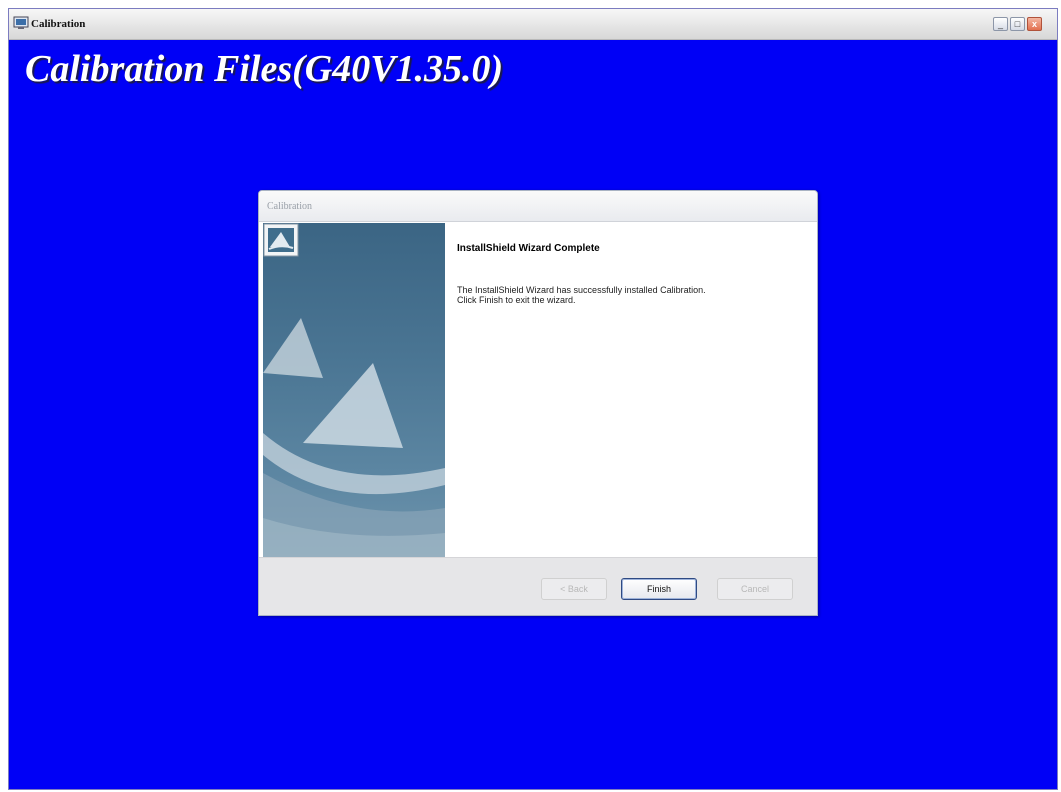 Image resolution: width=1061 pixels, height=792 pixels. I want to click on window-title: Calibration, so click(58, 24).